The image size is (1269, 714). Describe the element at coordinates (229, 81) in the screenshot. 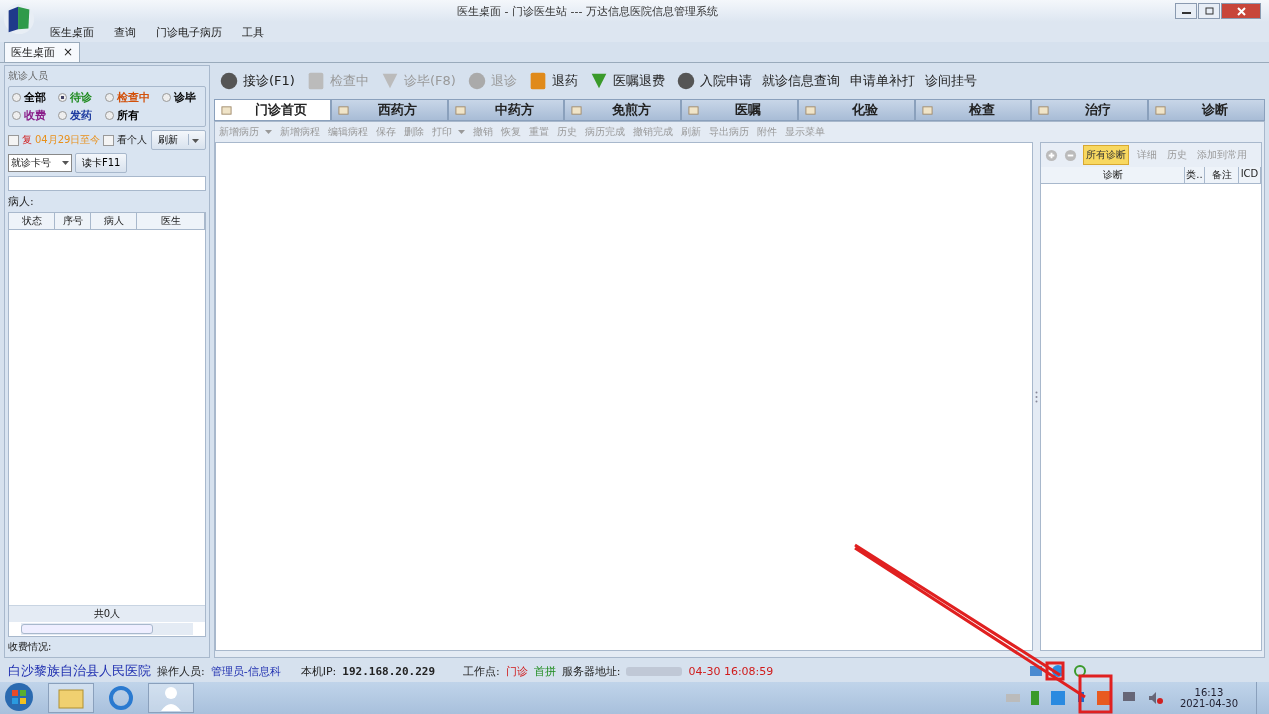

I see `toolbar-icon` at that location.